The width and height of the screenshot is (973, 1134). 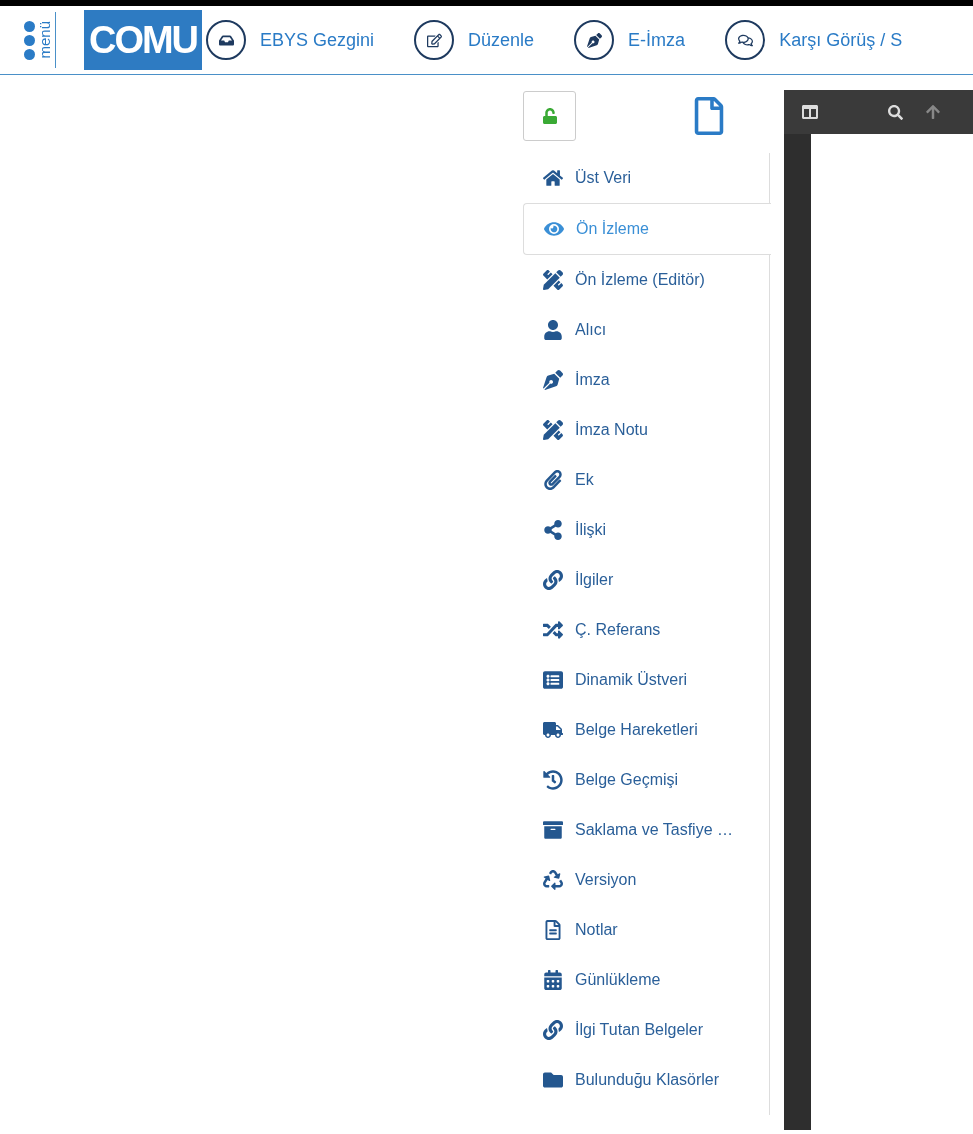 I want to click on history-icon, so click(x=553, y=780).